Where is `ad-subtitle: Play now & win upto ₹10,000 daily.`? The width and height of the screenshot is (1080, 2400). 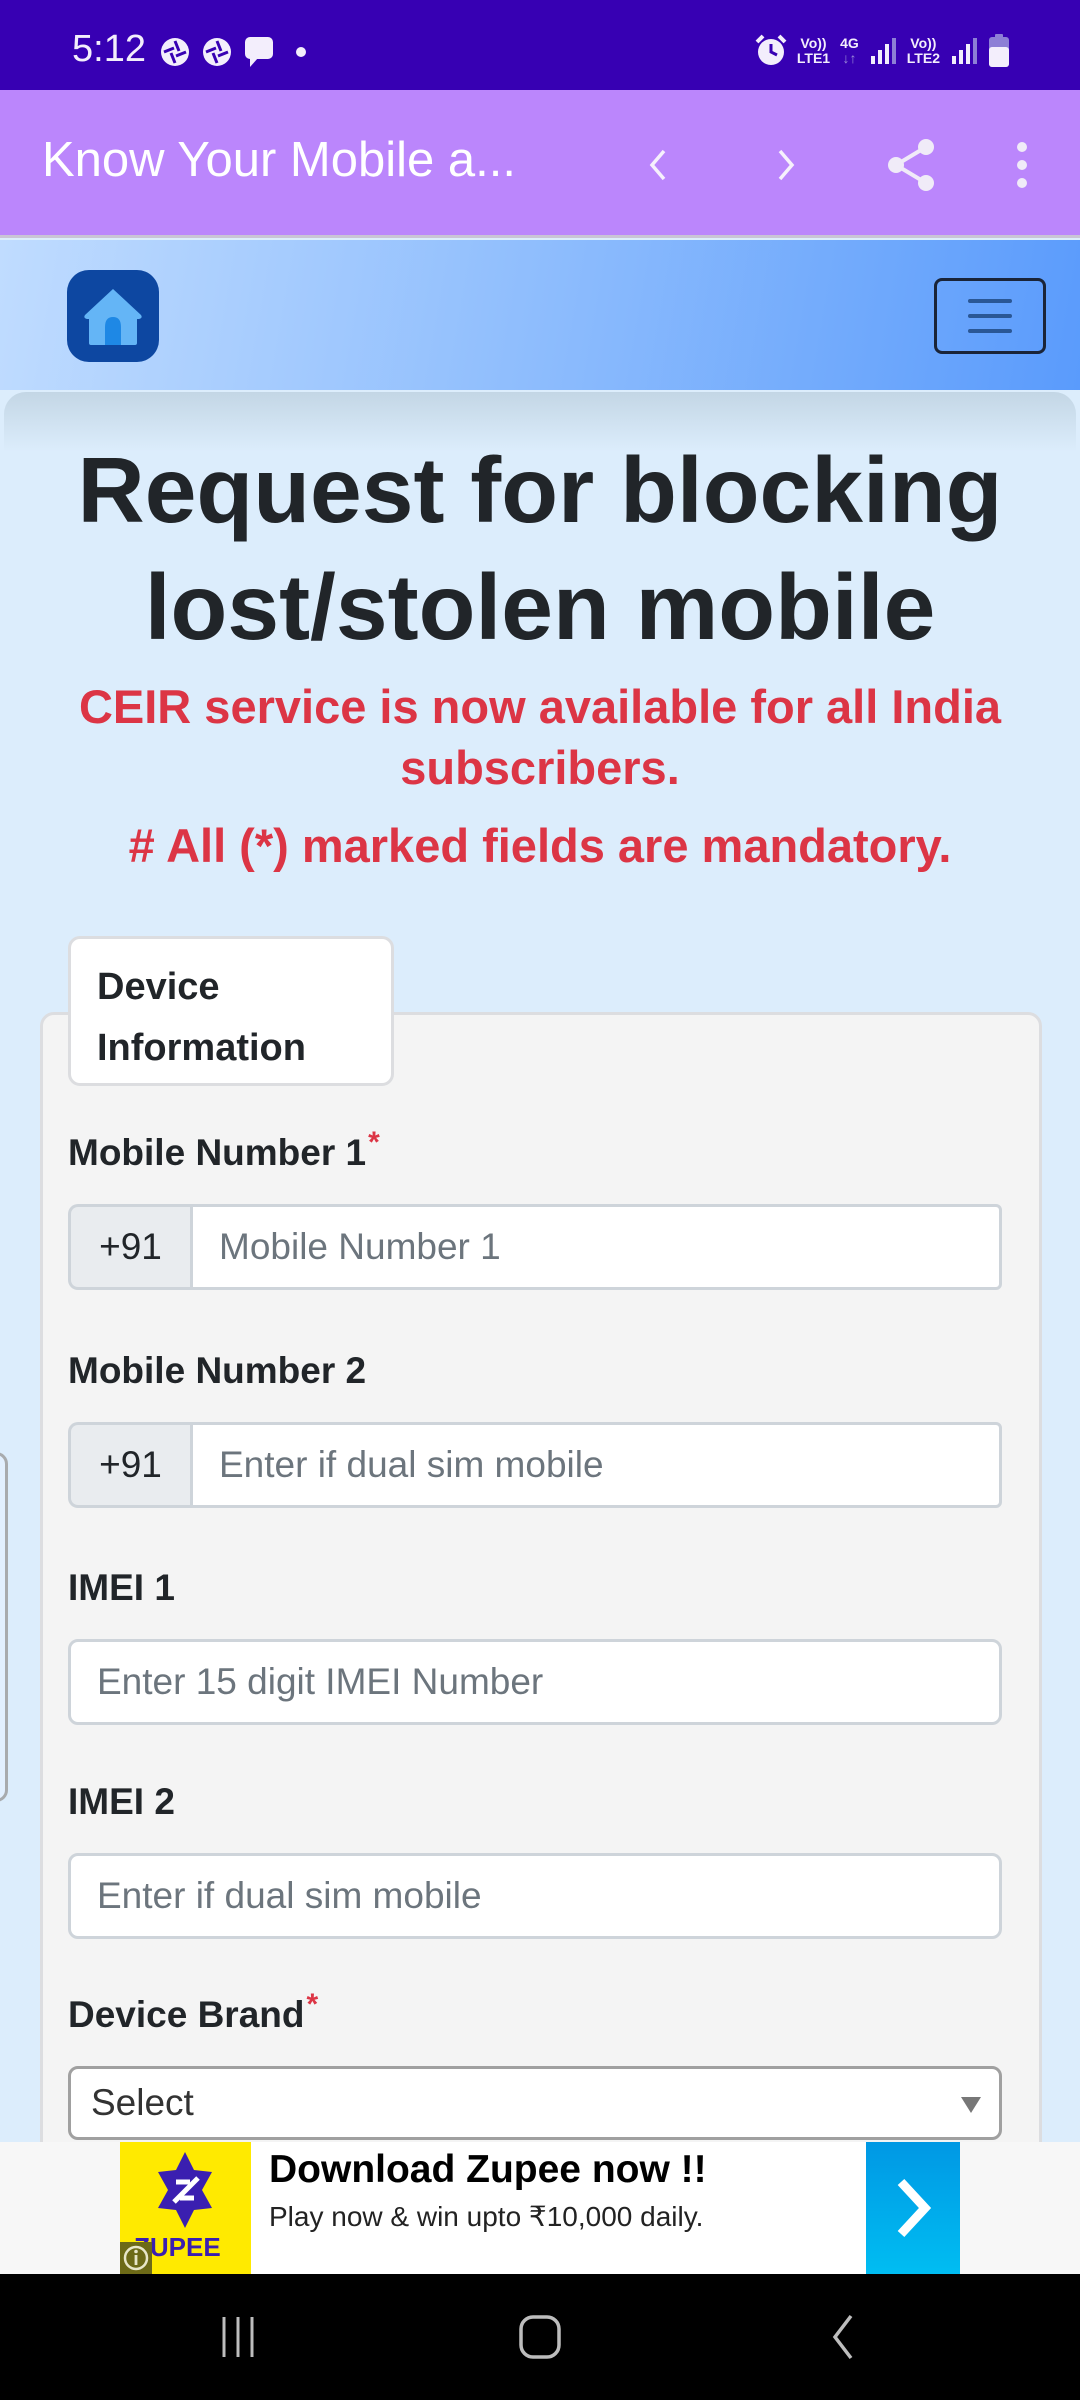 ad-subtitle: Play now & win upto ₹10,000 daily. is located at coordinates (486, 2216).